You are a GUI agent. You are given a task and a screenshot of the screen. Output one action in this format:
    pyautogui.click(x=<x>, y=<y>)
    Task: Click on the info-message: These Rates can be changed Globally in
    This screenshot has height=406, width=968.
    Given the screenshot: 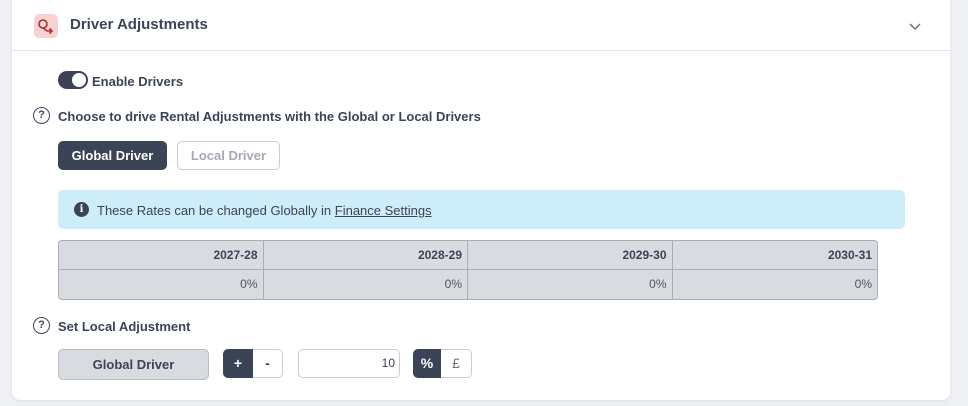 What is the action you would take?
    pyautogui.click(x=216, y=210)
    